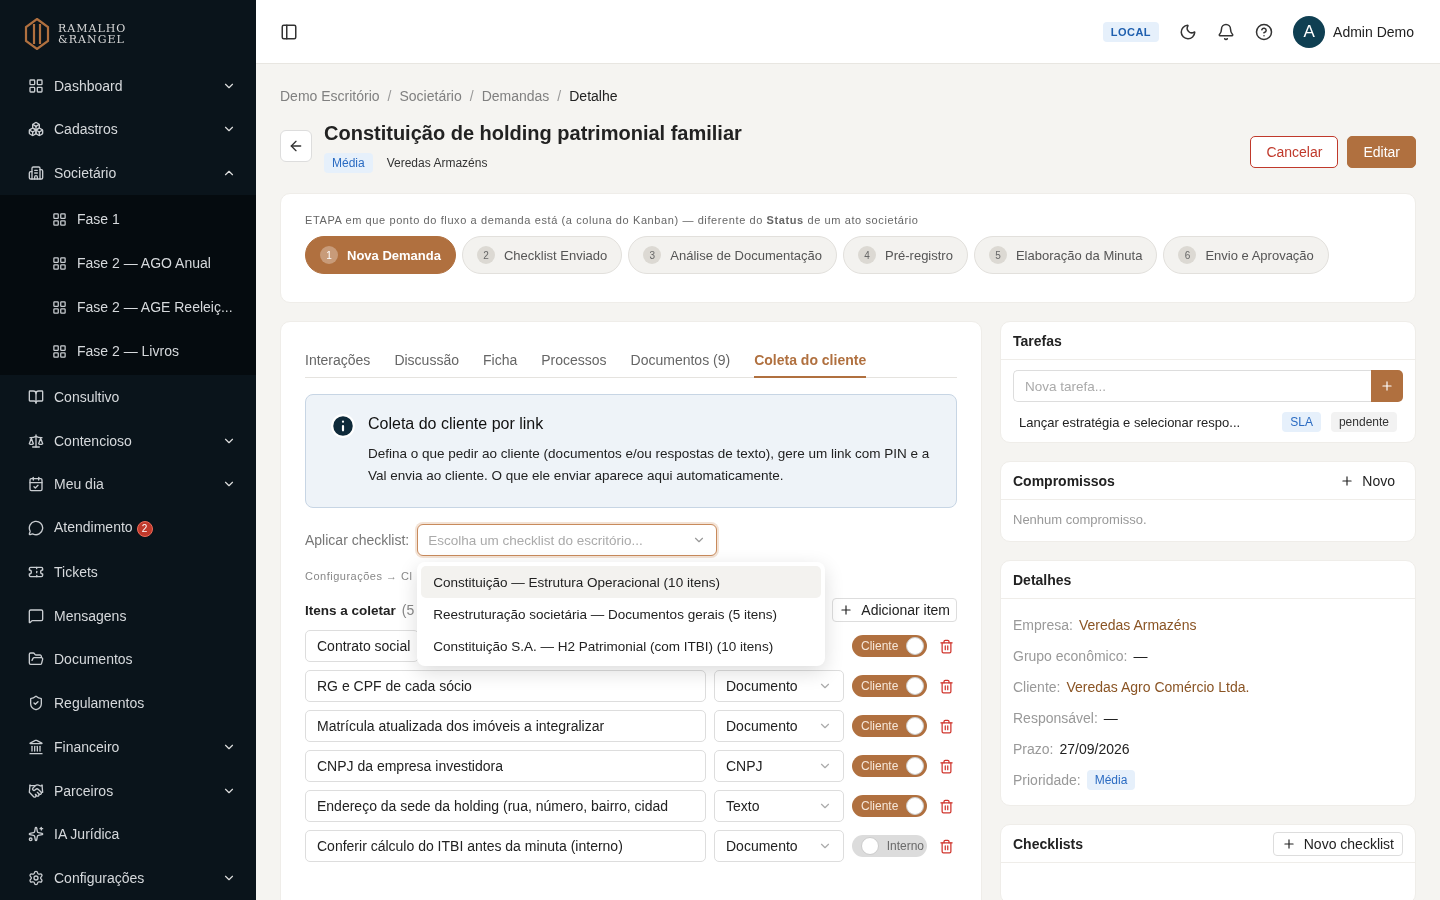 Image resolution: width=1440 pixels, height=900 pixels. What do you see at coordinates (542, 255) in the screenshot?
I see `stage-step: 2 Checklist Enviado` at bounding box center [542, 255].